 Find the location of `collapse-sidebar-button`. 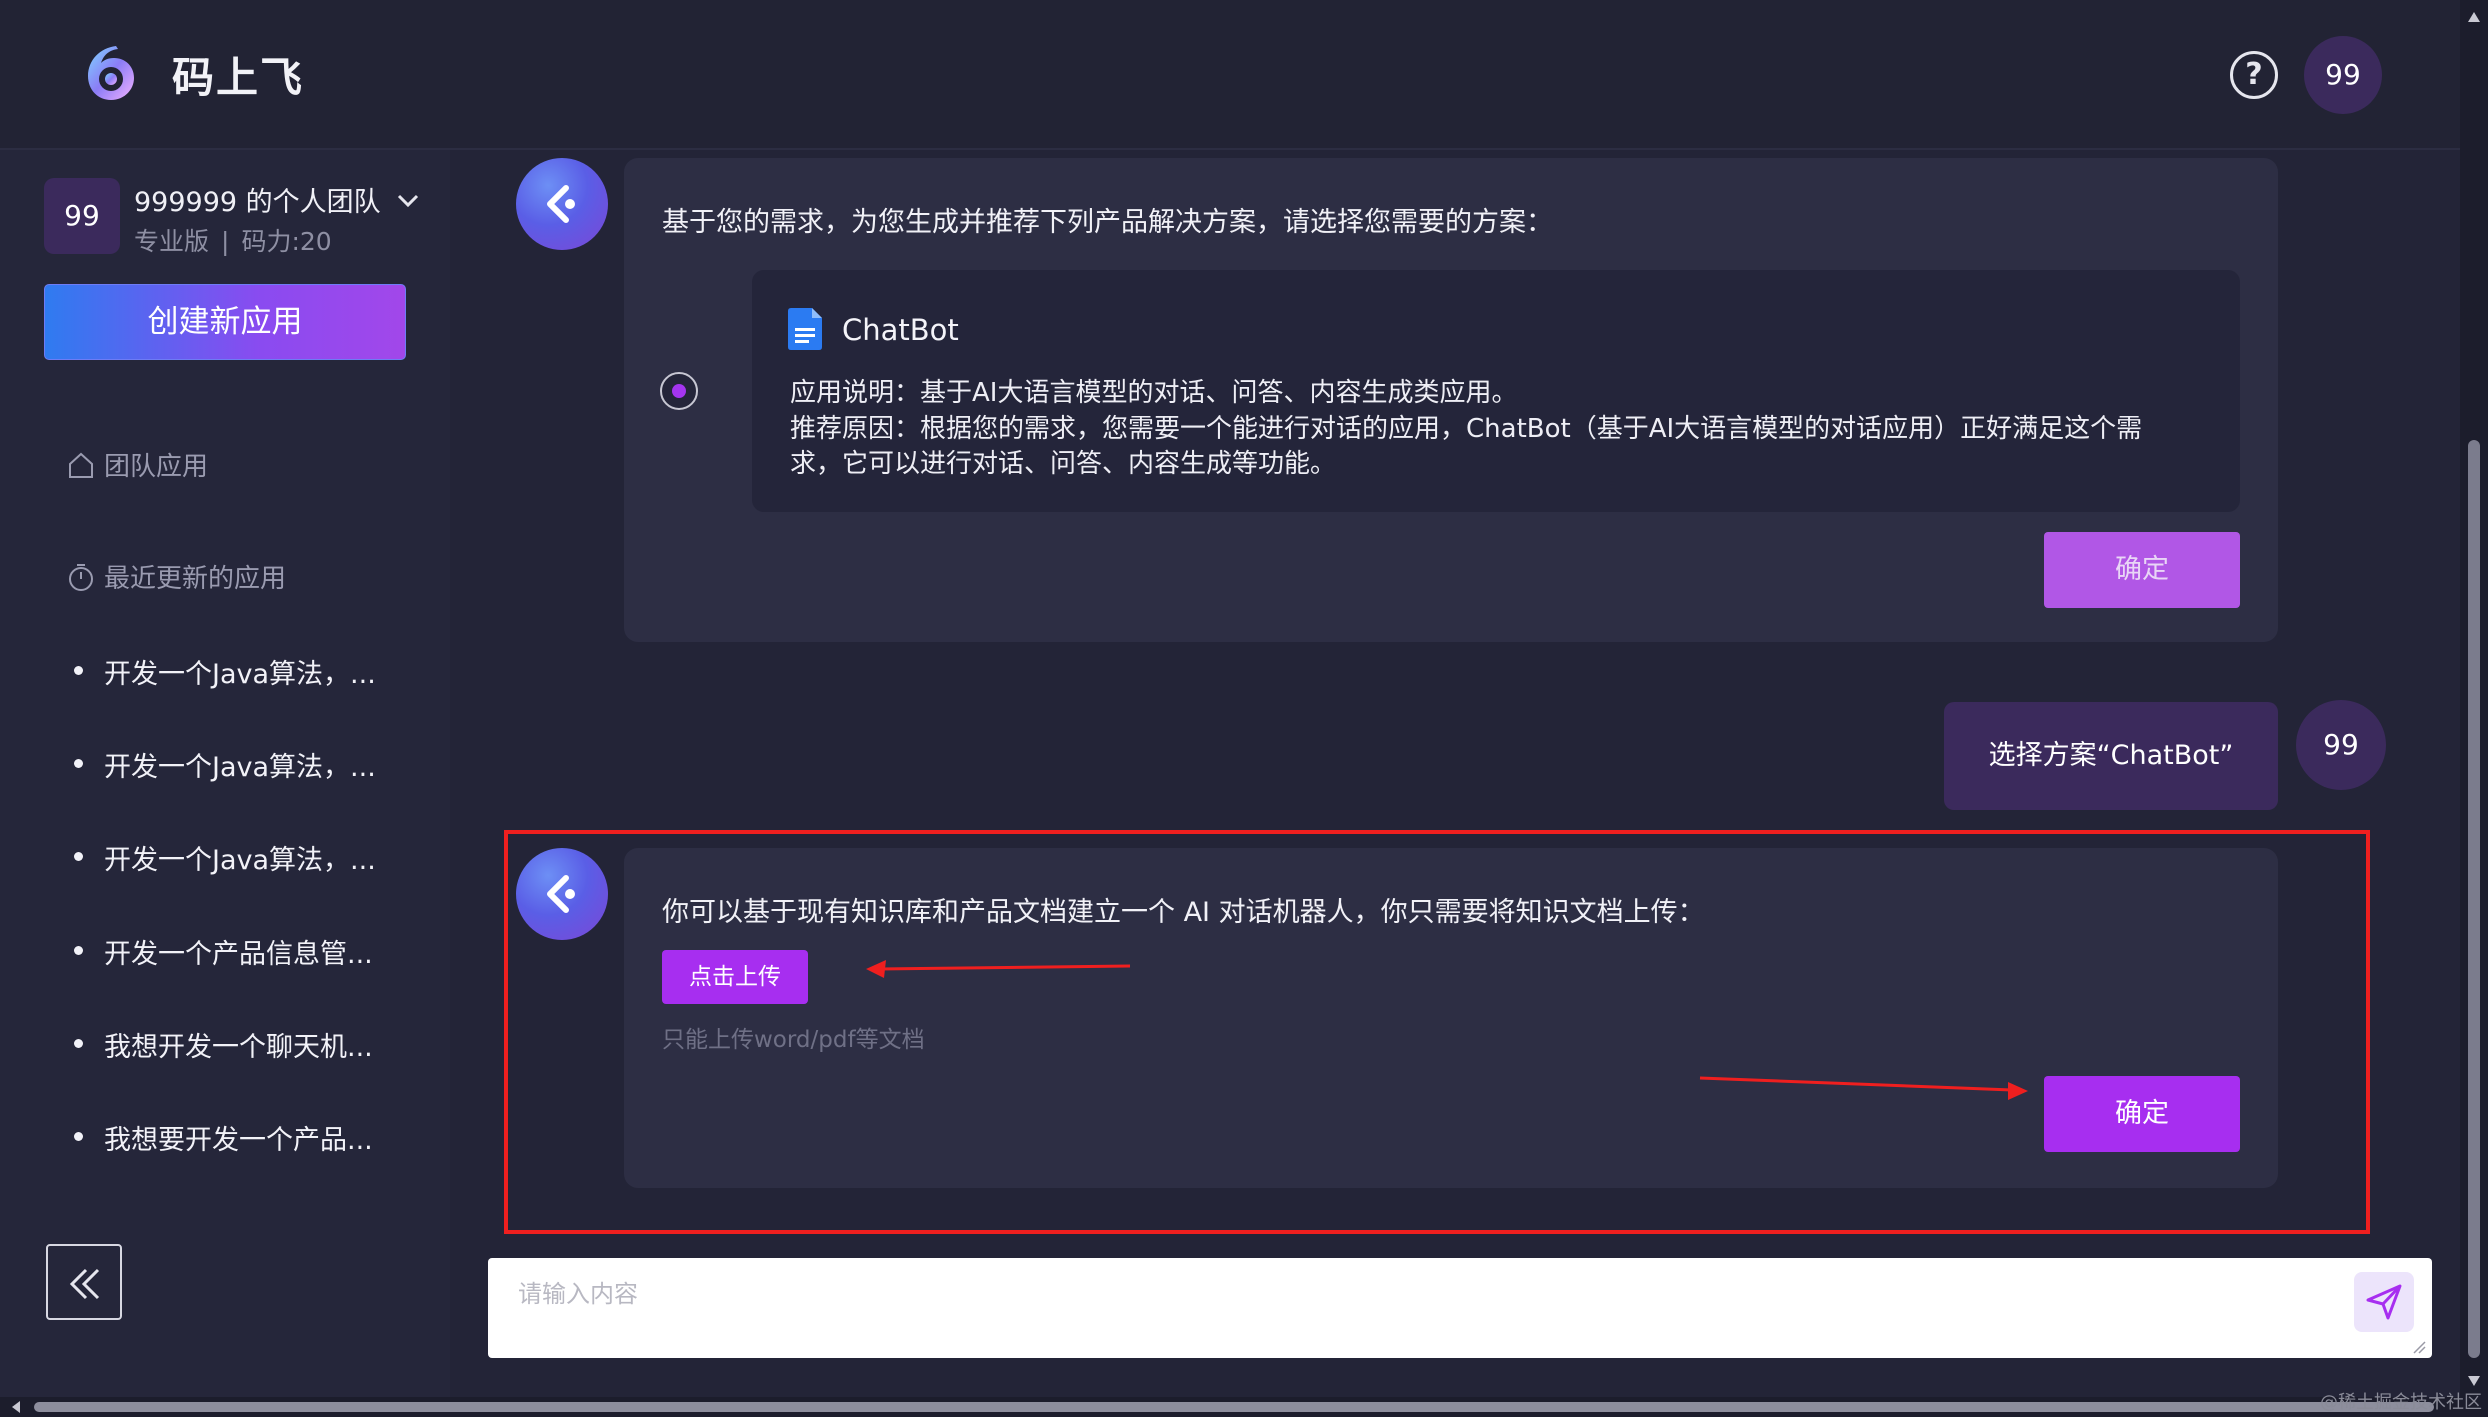

collapse-sidebar-button is located at coordinates (84, 1282).